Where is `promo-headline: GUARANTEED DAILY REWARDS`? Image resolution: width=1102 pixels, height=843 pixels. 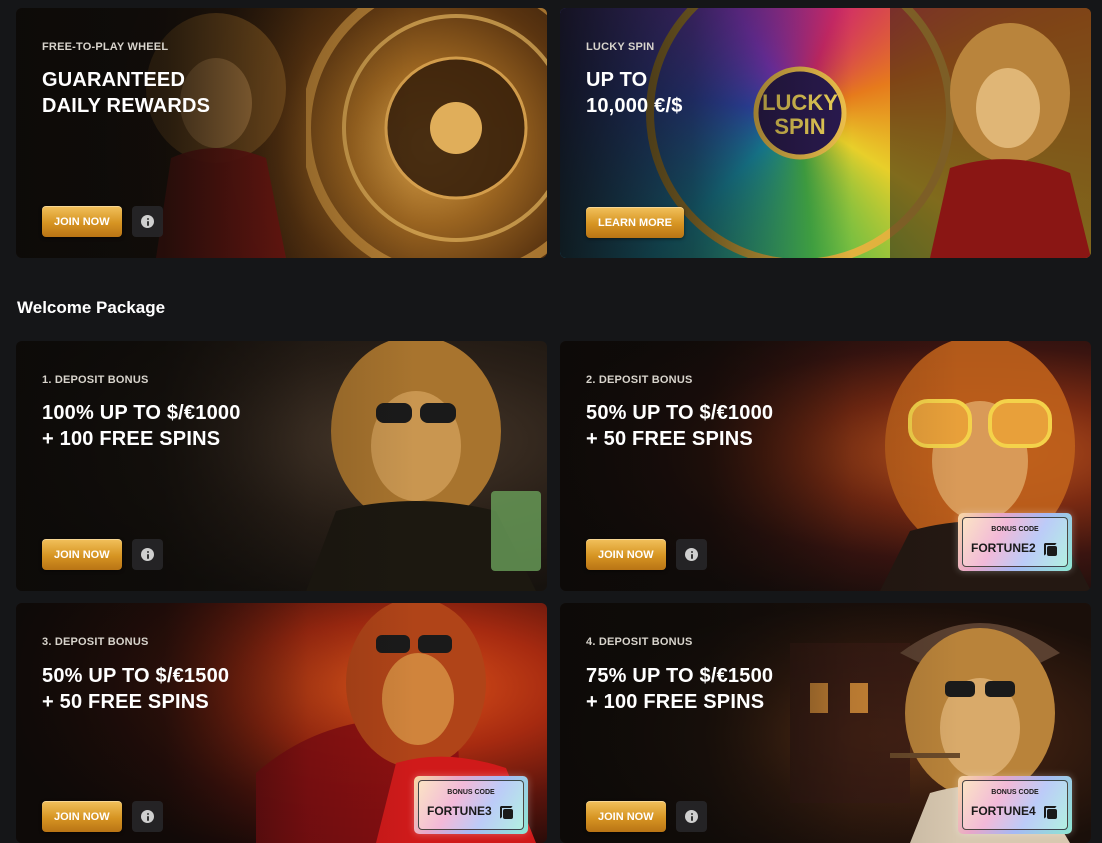 promo-headline: GUARANTEED DAILY REWARDS is located at coordinates (126, 93).